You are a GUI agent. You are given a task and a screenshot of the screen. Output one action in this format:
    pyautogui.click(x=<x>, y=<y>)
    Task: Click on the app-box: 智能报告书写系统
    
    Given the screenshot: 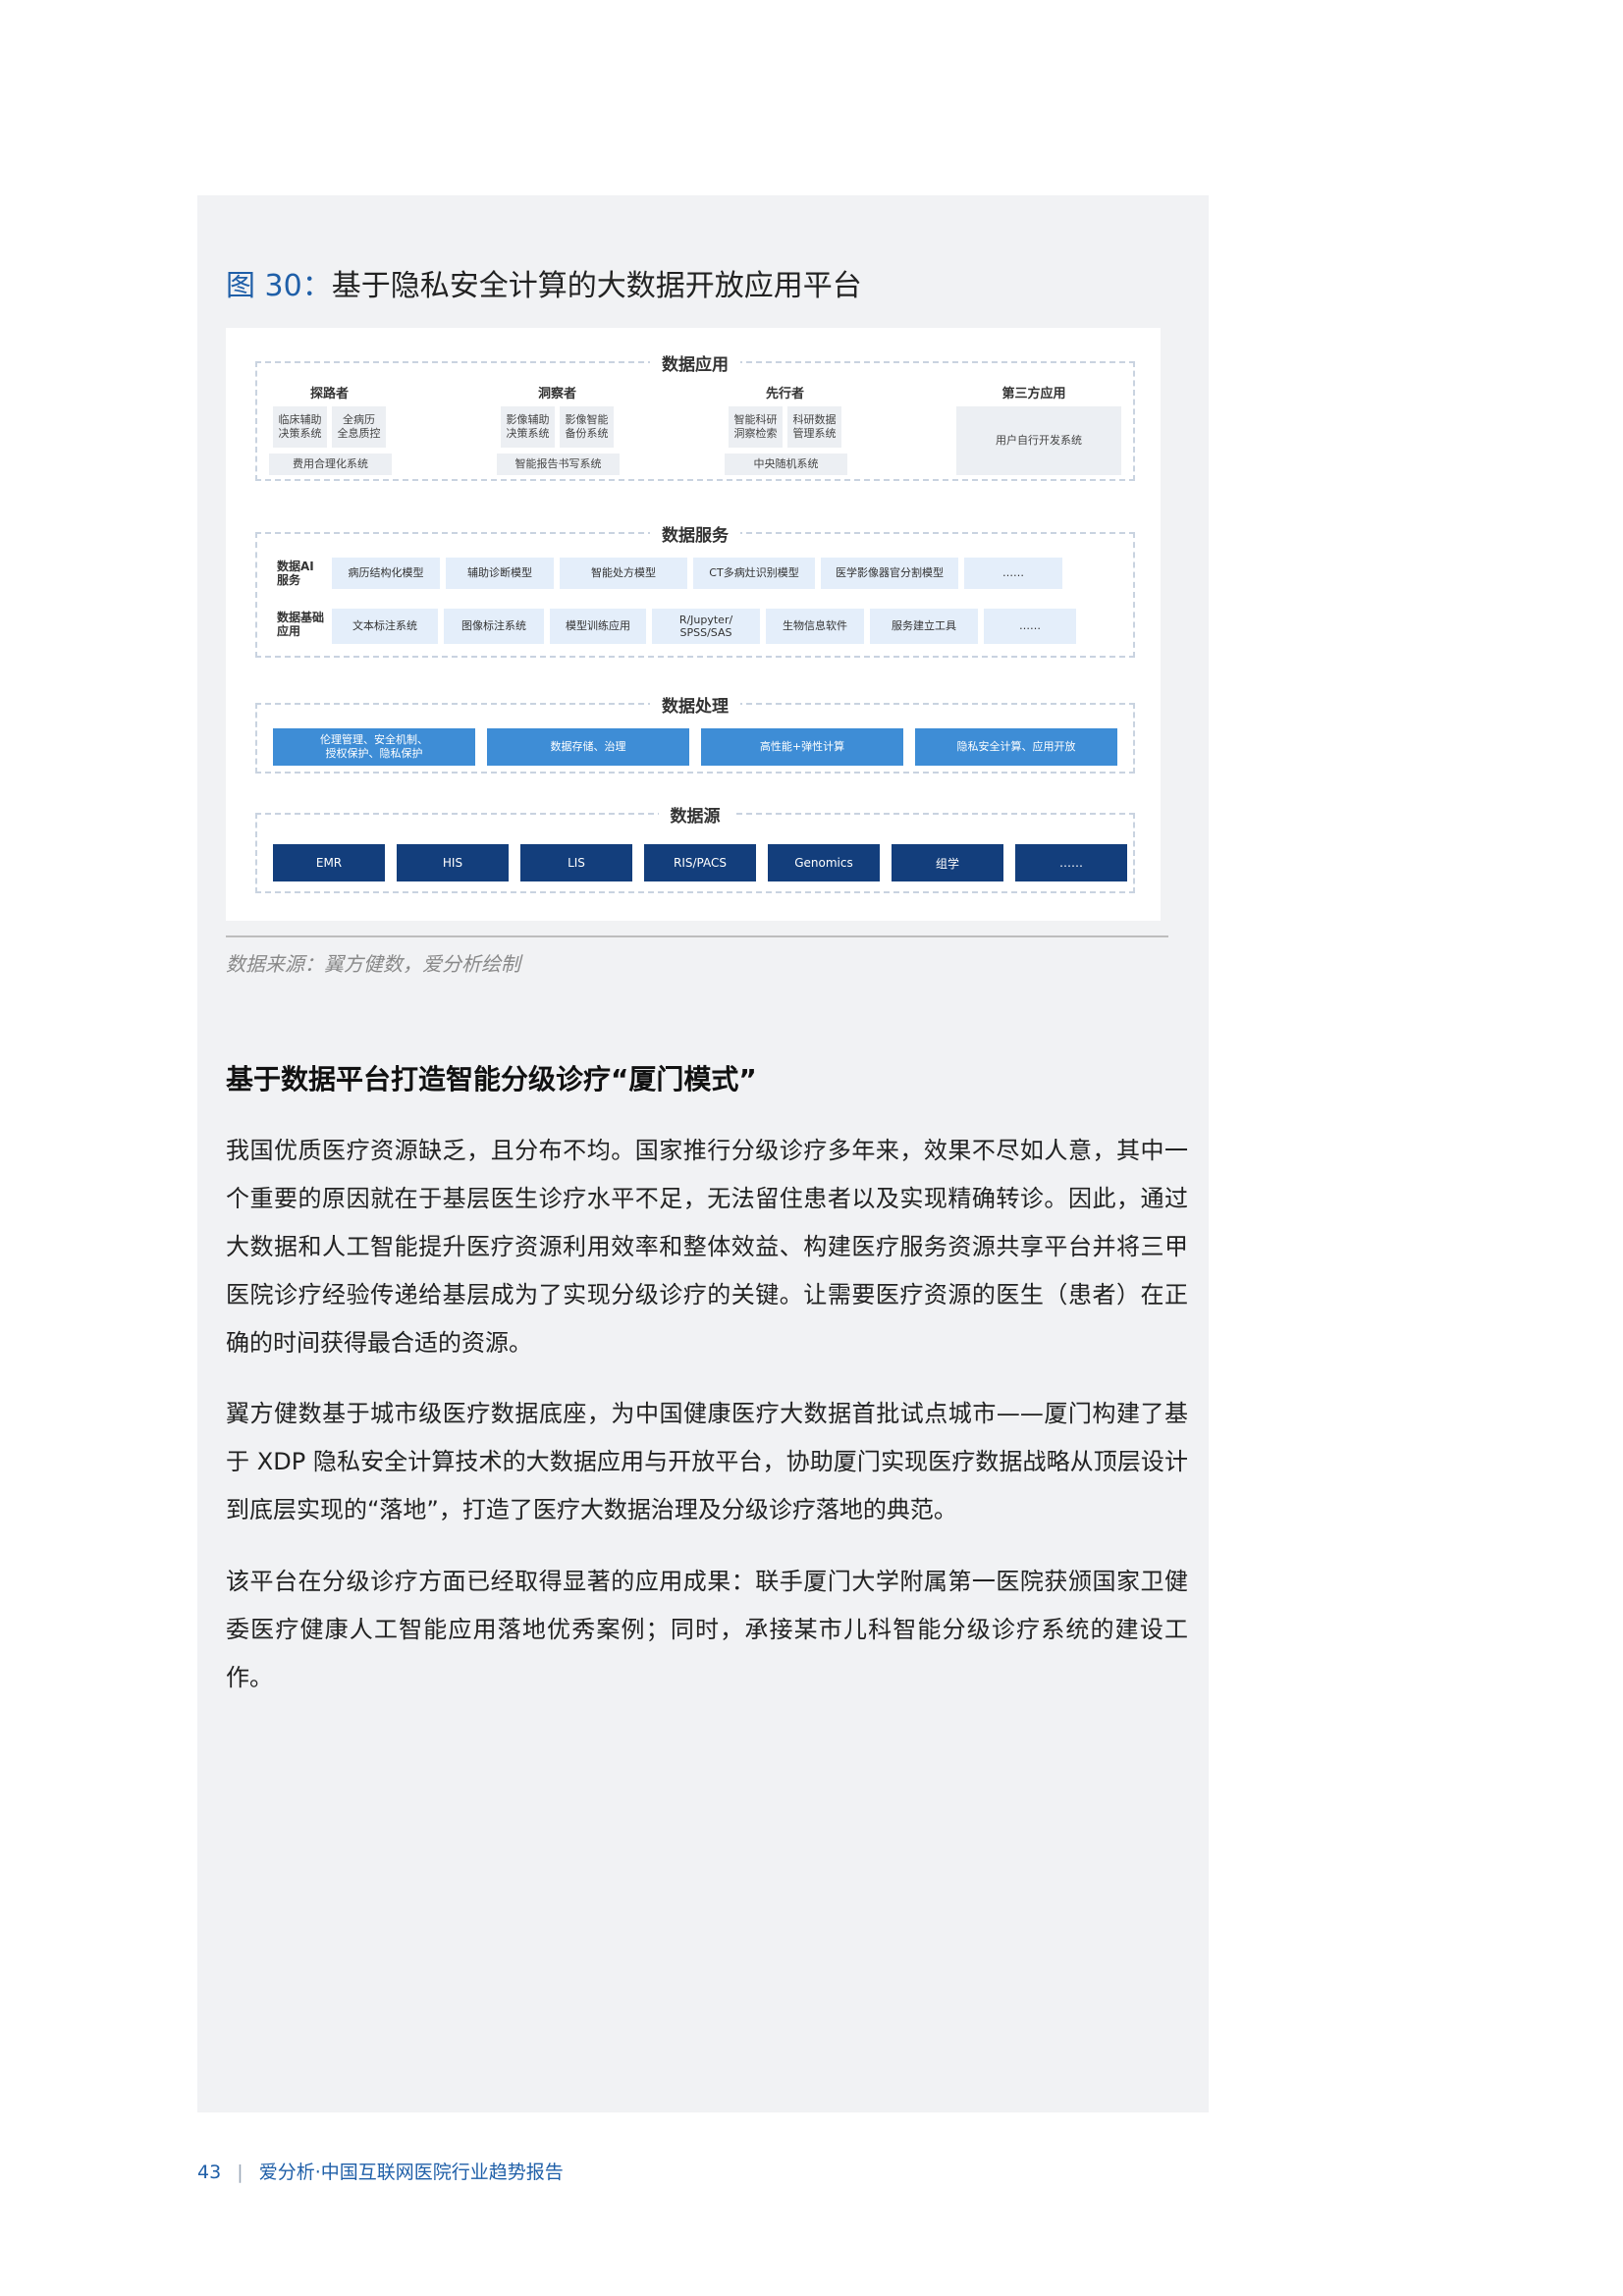 What is the action you would take?
    pyautogui.click(x=559, y=464)
    